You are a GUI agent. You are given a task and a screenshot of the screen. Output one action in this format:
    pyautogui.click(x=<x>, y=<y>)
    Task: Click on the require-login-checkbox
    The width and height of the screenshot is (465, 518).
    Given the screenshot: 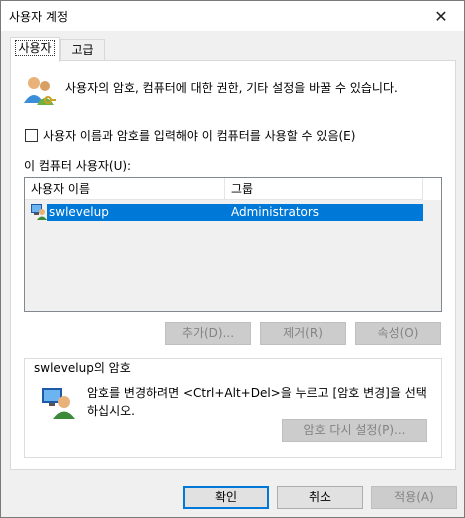 What is the action you would take?
    pyautogui.click(x=31, y=135)
    